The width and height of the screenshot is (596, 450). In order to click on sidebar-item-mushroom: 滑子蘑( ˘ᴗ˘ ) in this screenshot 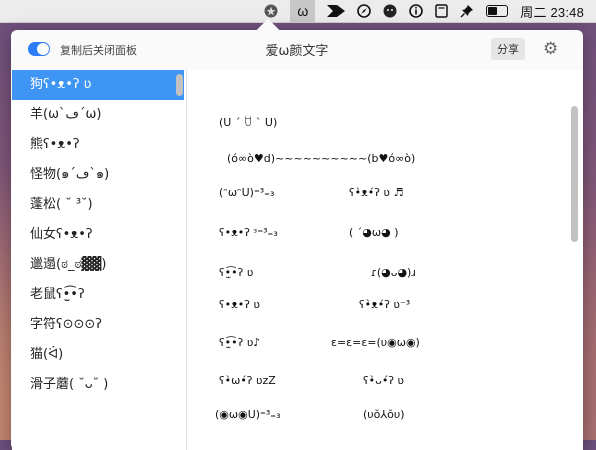, I will do `click(98, 385)`.